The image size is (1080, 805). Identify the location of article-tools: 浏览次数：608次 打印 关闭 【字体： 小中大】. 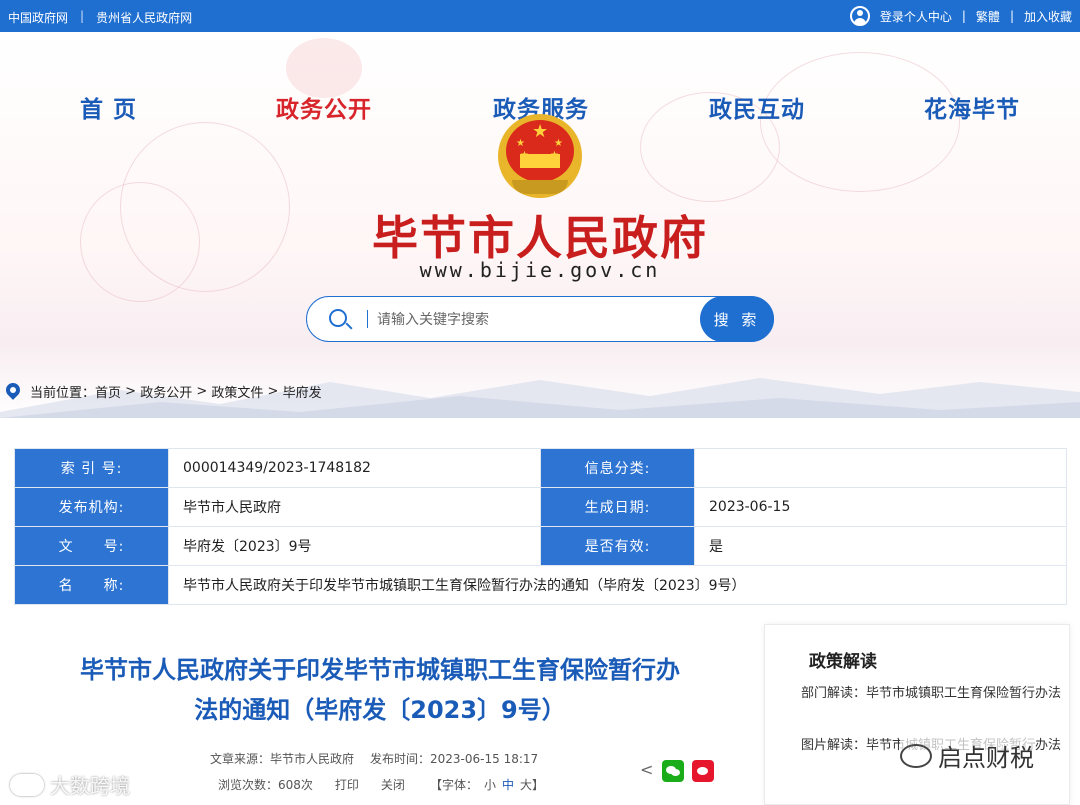
(382, 784).